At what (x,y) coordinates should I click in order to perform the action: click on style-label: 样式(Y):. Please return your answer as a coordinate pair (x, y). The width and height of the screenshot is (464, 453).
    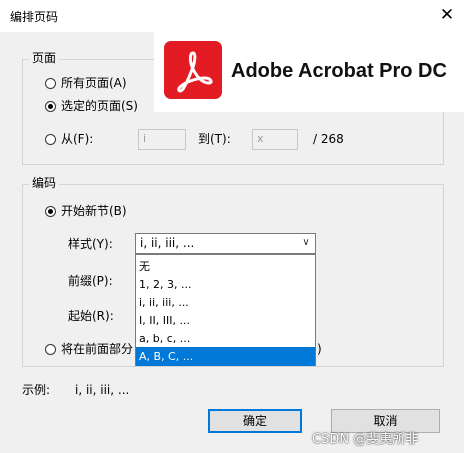
    Looking at the image, I should click on (90, 244).